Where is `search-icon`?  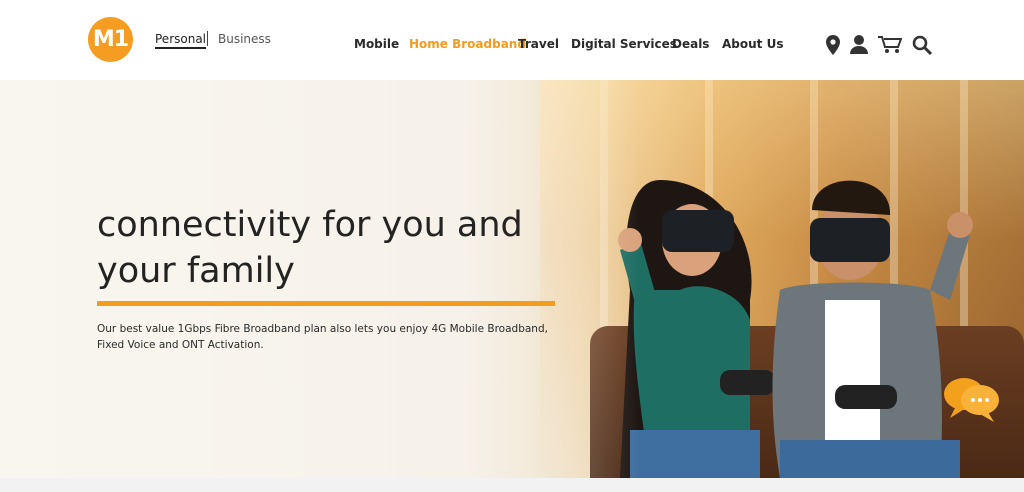 search-icon is located at coordinates (922, 45).